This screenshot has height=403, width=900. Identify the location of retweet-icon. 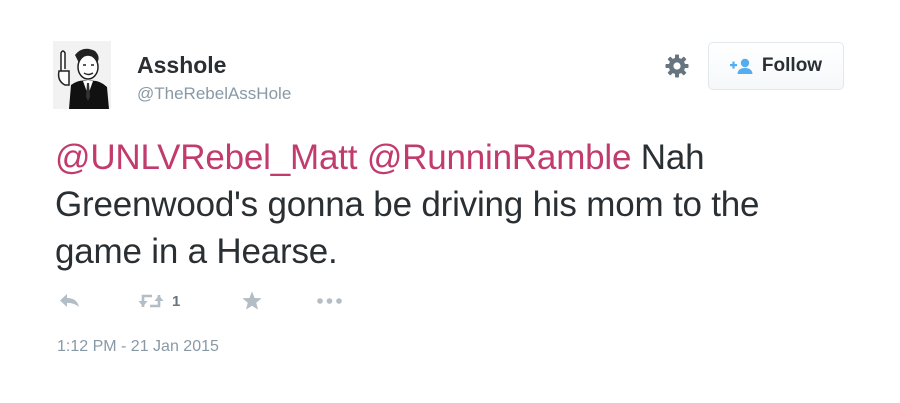
(151, 301).